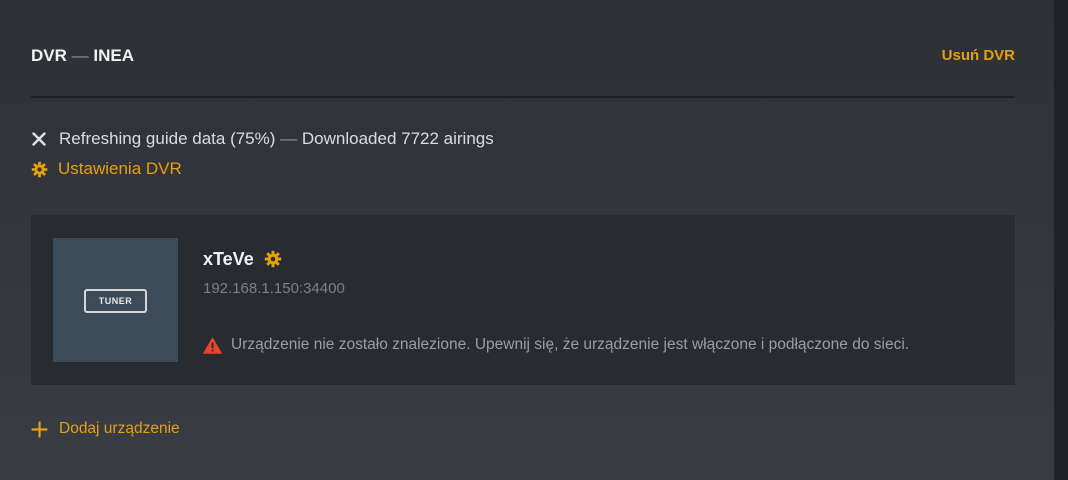  I want to click on dvr-title: DVR — INEA, so click(82, 56).